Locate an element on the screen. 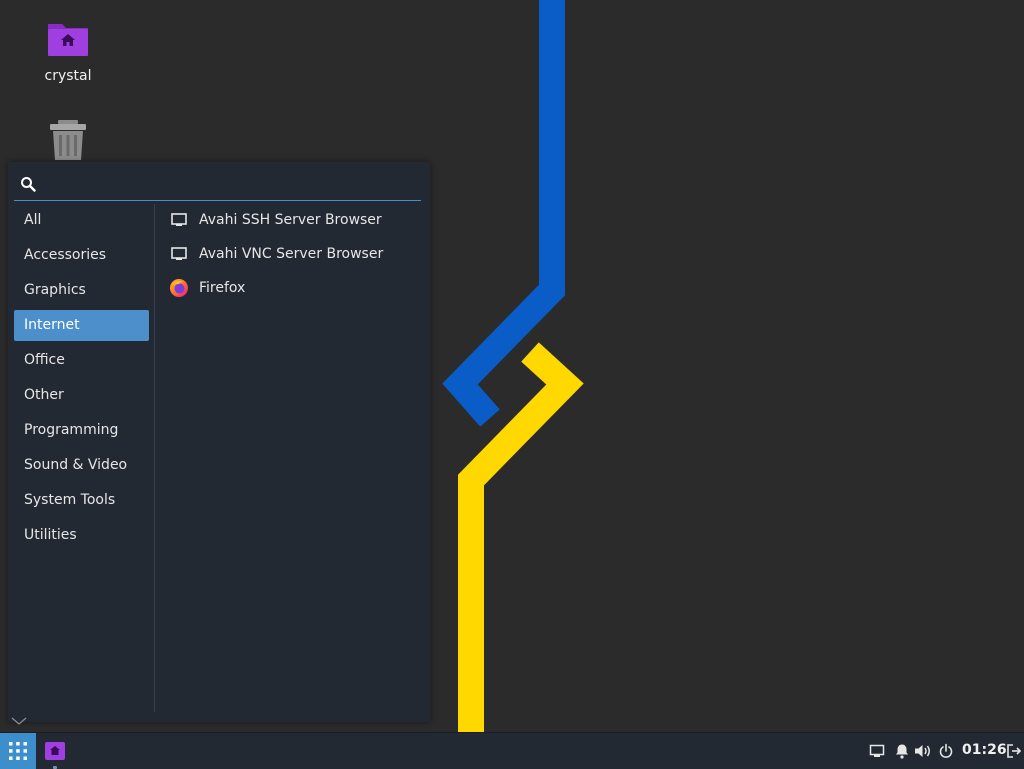 The height and width of the screenshot is (769, 1024). power-icon is located at coordinates (946, 751).